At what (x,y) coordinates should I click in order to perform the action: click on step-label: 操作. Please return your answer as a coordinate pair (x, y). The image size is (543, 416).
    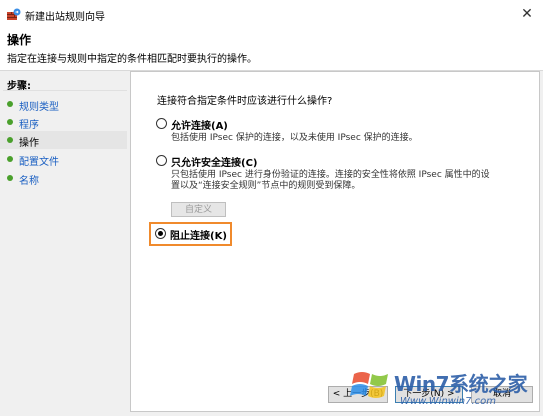
    Looking at the image, I should click on (29, 143).